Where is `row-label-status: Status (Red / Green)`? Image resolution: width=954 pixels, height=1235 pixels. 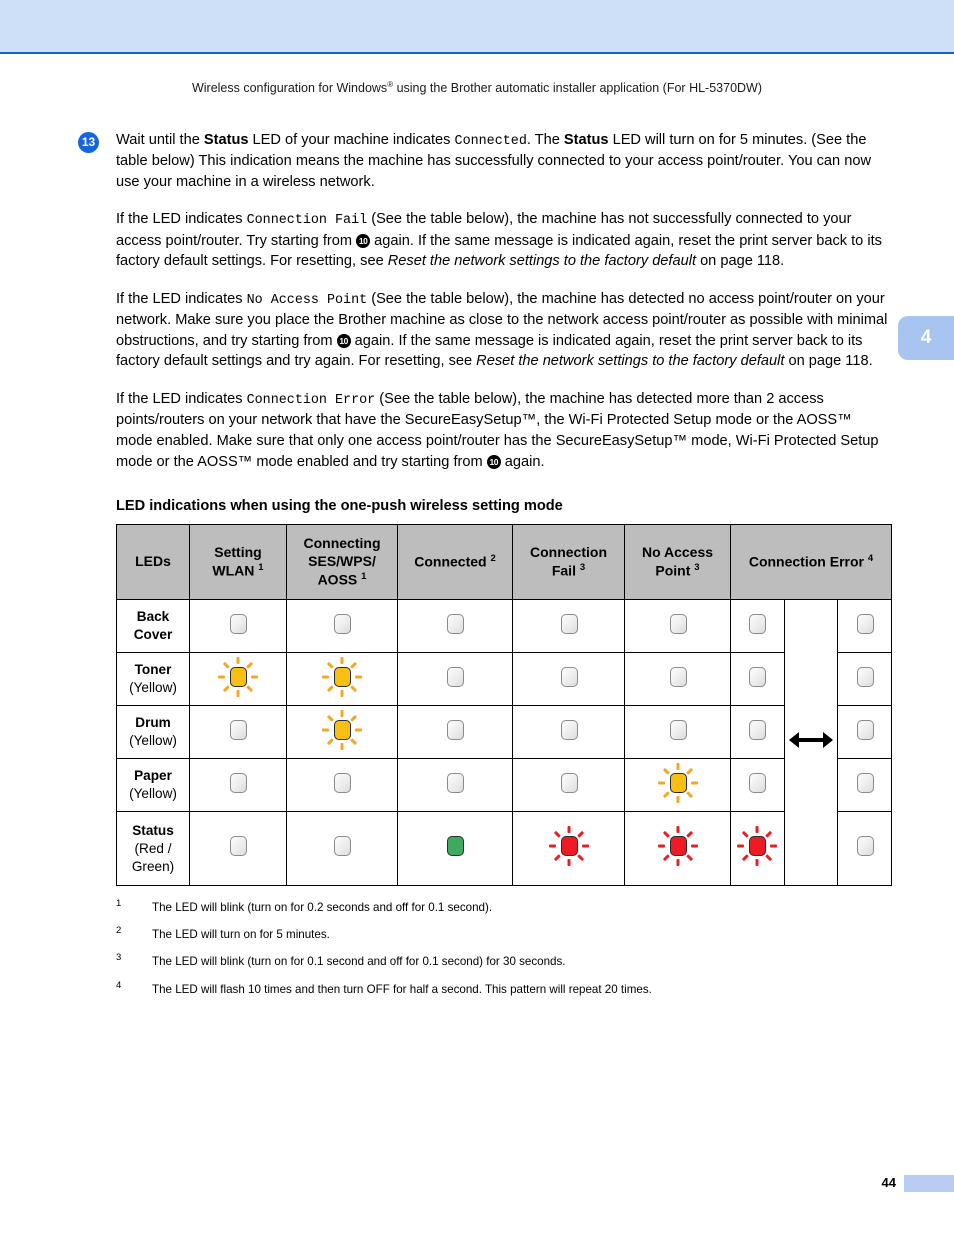
row-label-status: Status (Red / Green) is located at coordinates (153, 849).